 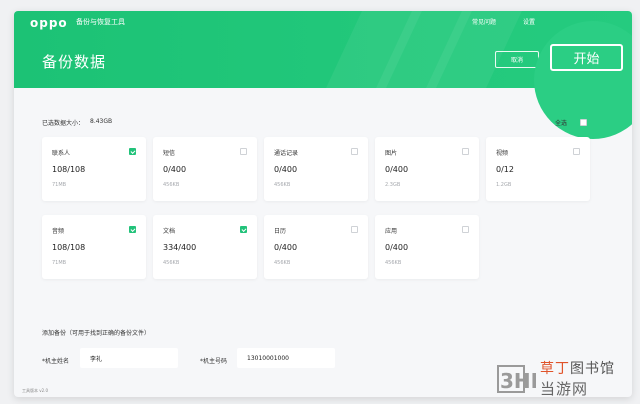 I want to click on watermark-rest: 图书馆, so click(x=592, y=369).